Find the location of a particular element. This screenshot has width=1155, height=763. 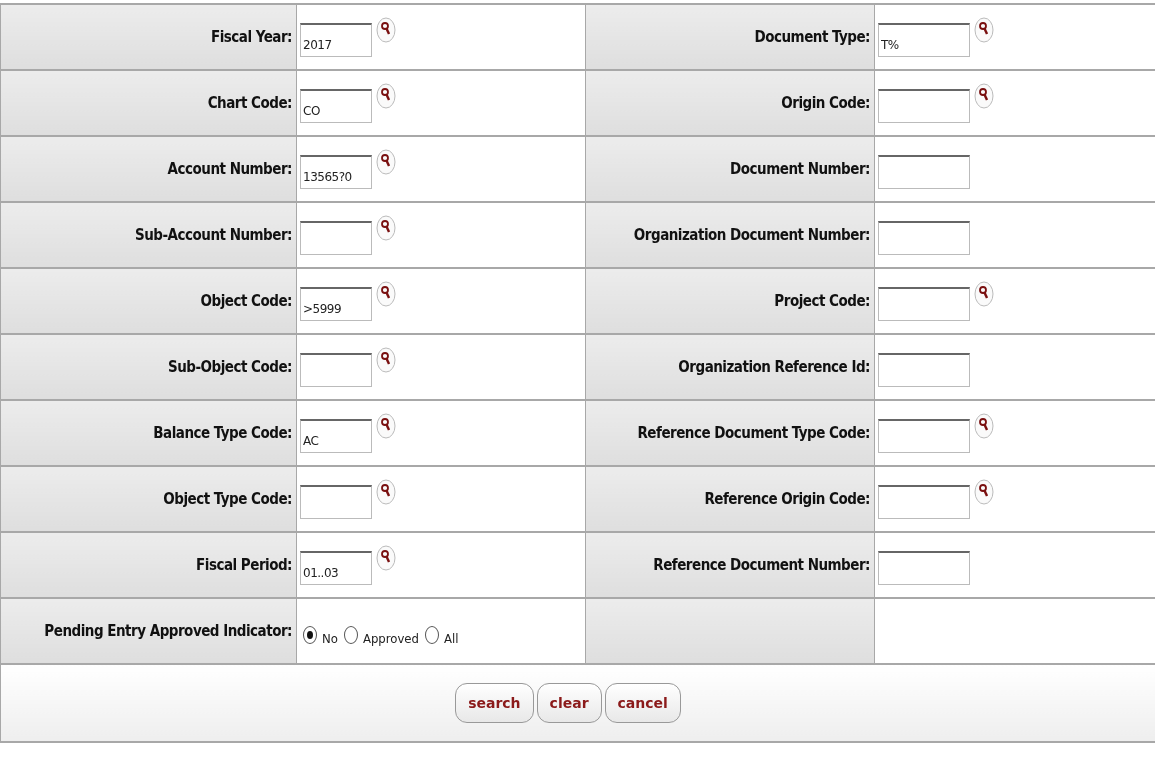

input-field: 01..03 is located at coordinates (336, 568).